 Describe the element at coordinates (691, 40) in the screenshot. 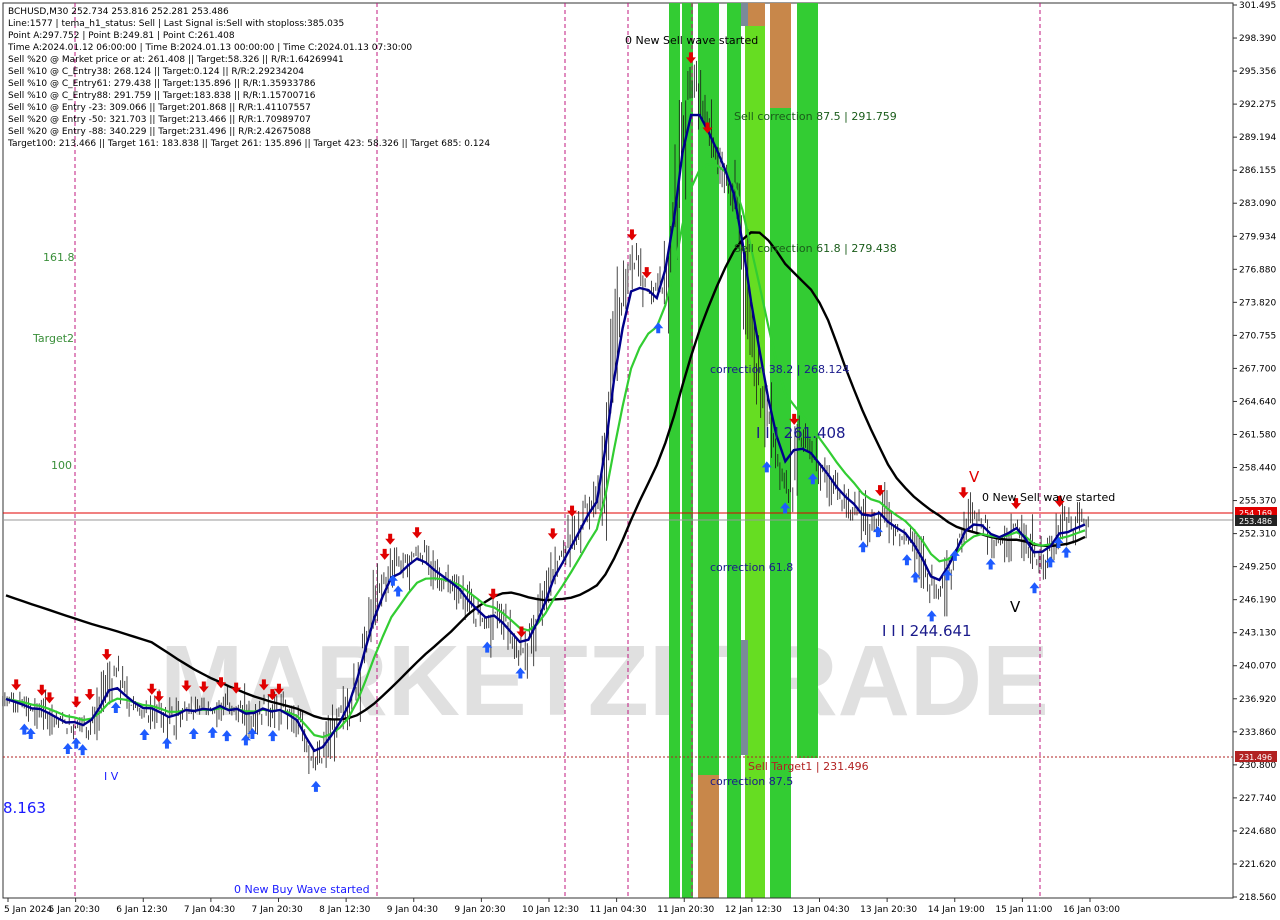

I see `new-sell-wave-top: 0 New Sell wave started` at that location.